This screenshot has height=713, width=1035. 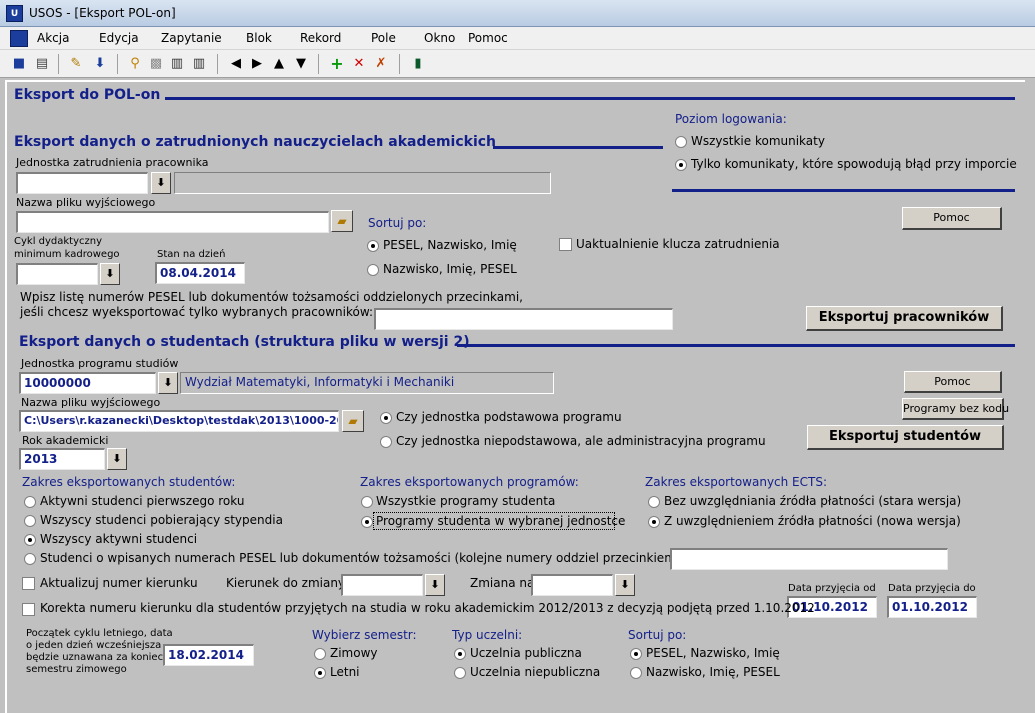 I want to click on bars-icon: ▥, so click(x=177, y=64).